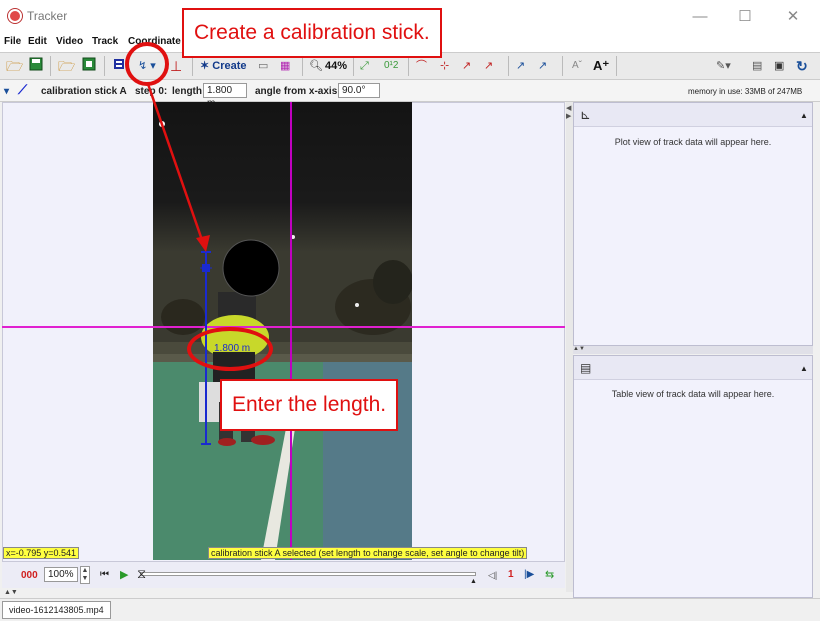  I want to click on coordinates-readout: x=-0.795 y=0.541, so click(41, 553).